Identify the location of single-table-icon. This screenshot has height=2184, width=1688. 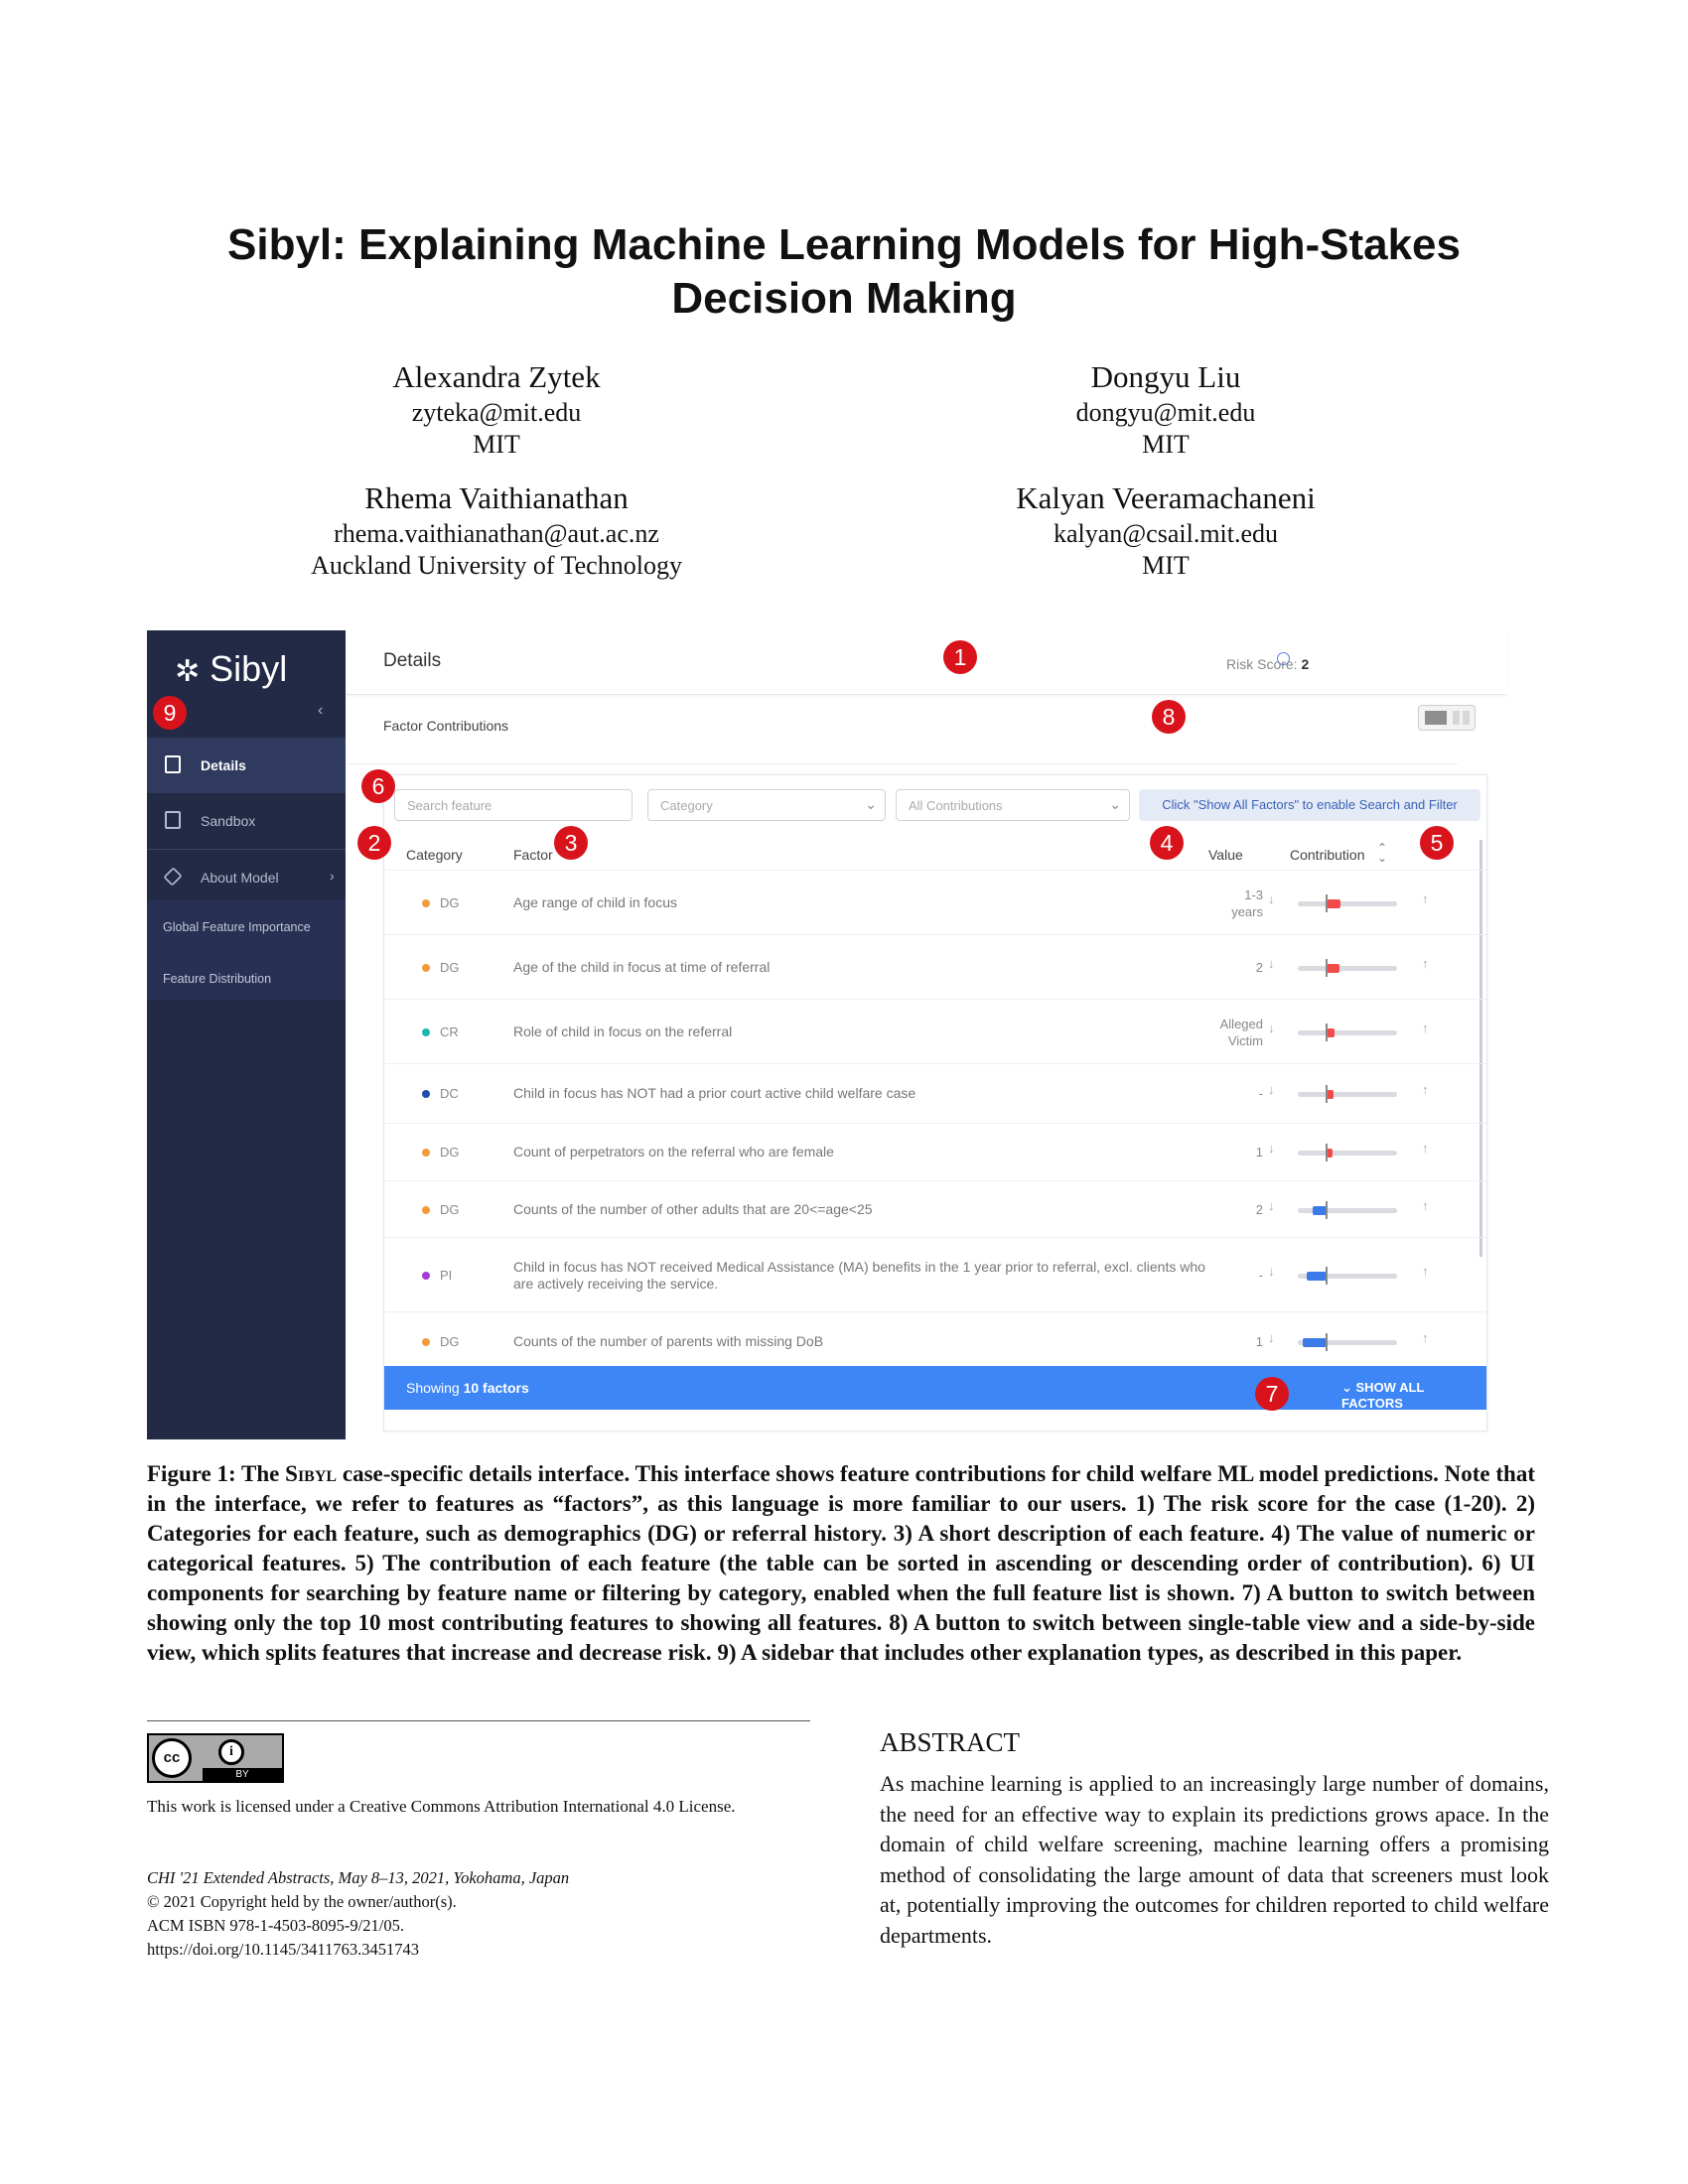
(1436, 718).